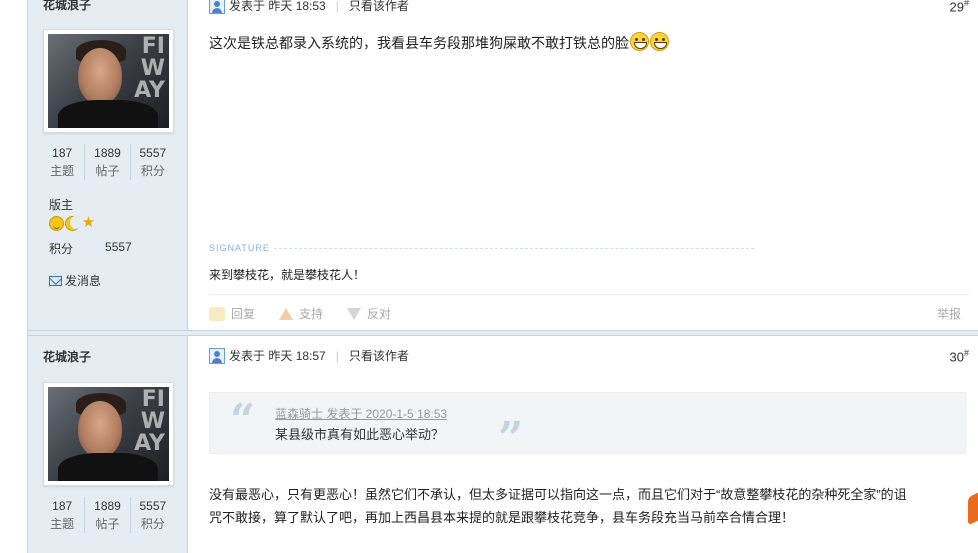 The image size is (978, 553). I want to click on medal-list: ★, so click(72, 222).